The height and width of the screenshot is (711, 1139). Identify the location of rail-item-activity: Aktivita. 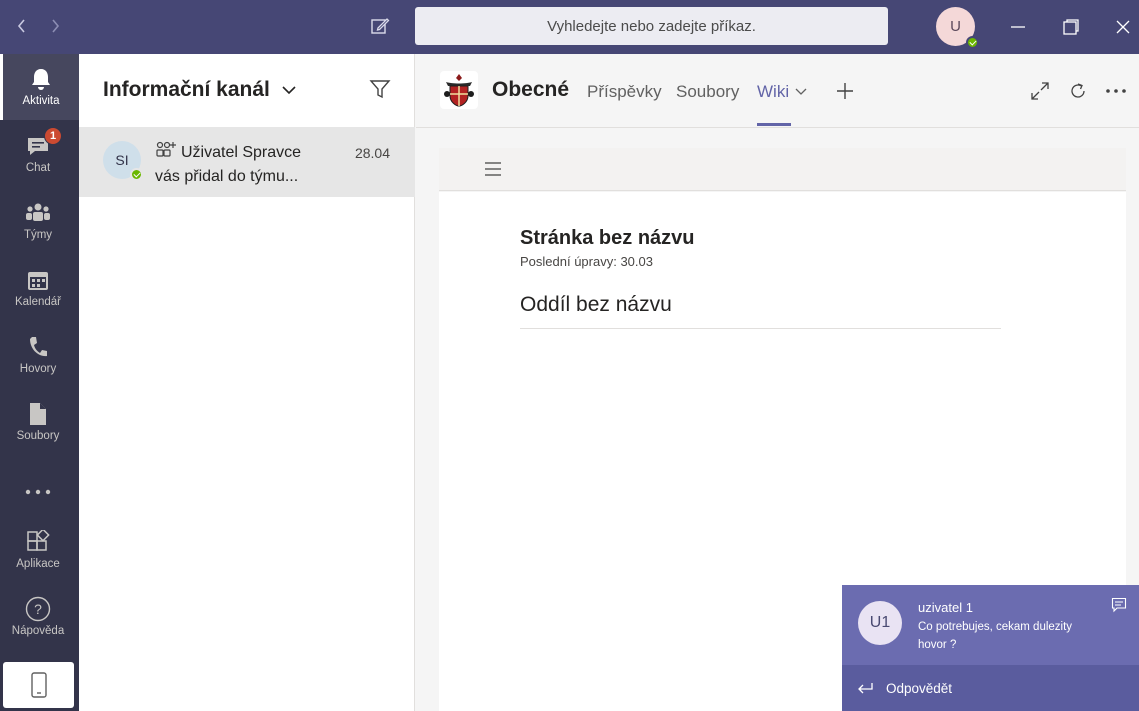
(39, 87).